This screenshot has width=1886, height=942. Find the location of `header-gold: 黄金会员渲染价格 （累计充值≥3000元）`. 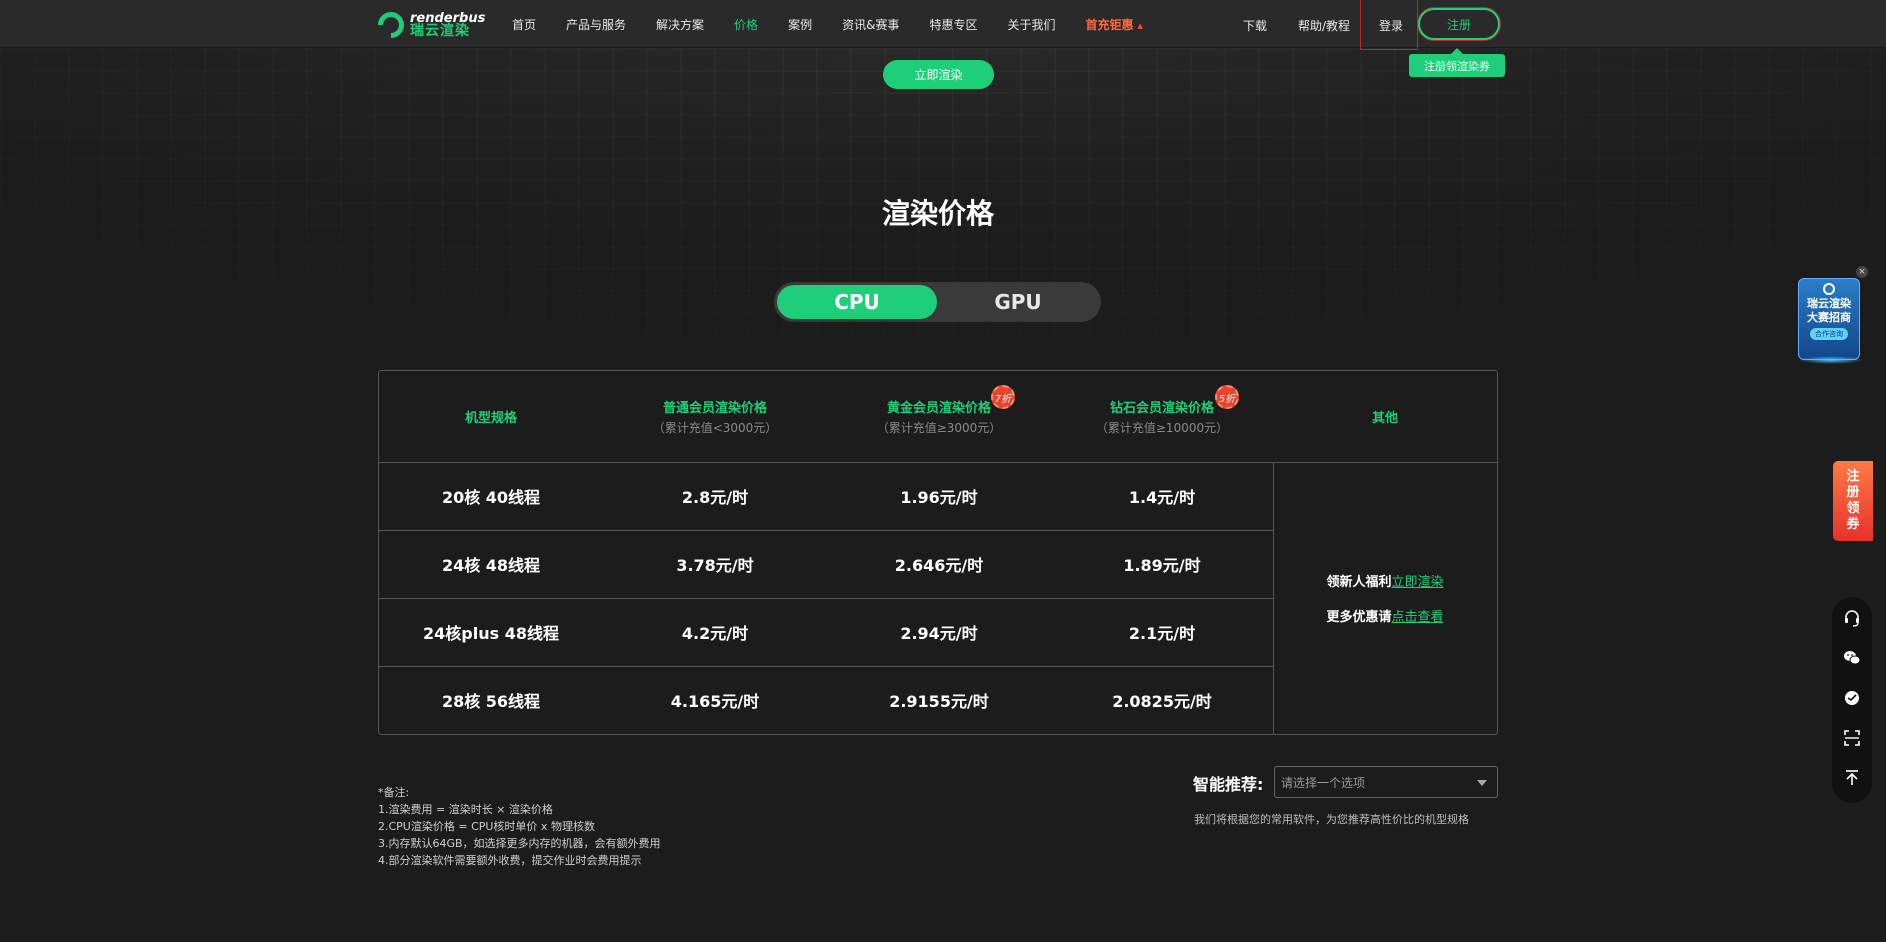

header-gold: 黄金会员渲染价格 （累计充值≥3000元） is located at coordinates (939, 416).